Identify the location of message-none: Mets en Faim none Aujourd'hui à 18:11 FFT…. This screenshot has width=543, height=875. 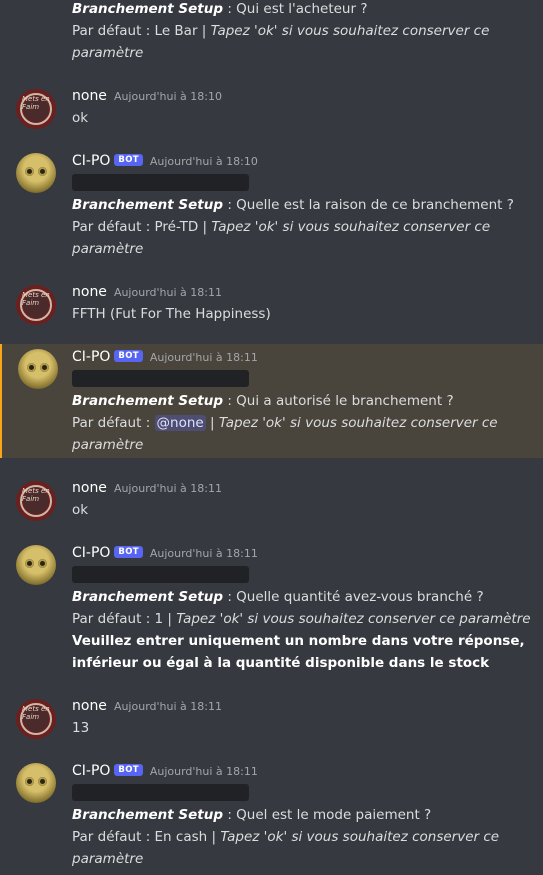
(271, 303).